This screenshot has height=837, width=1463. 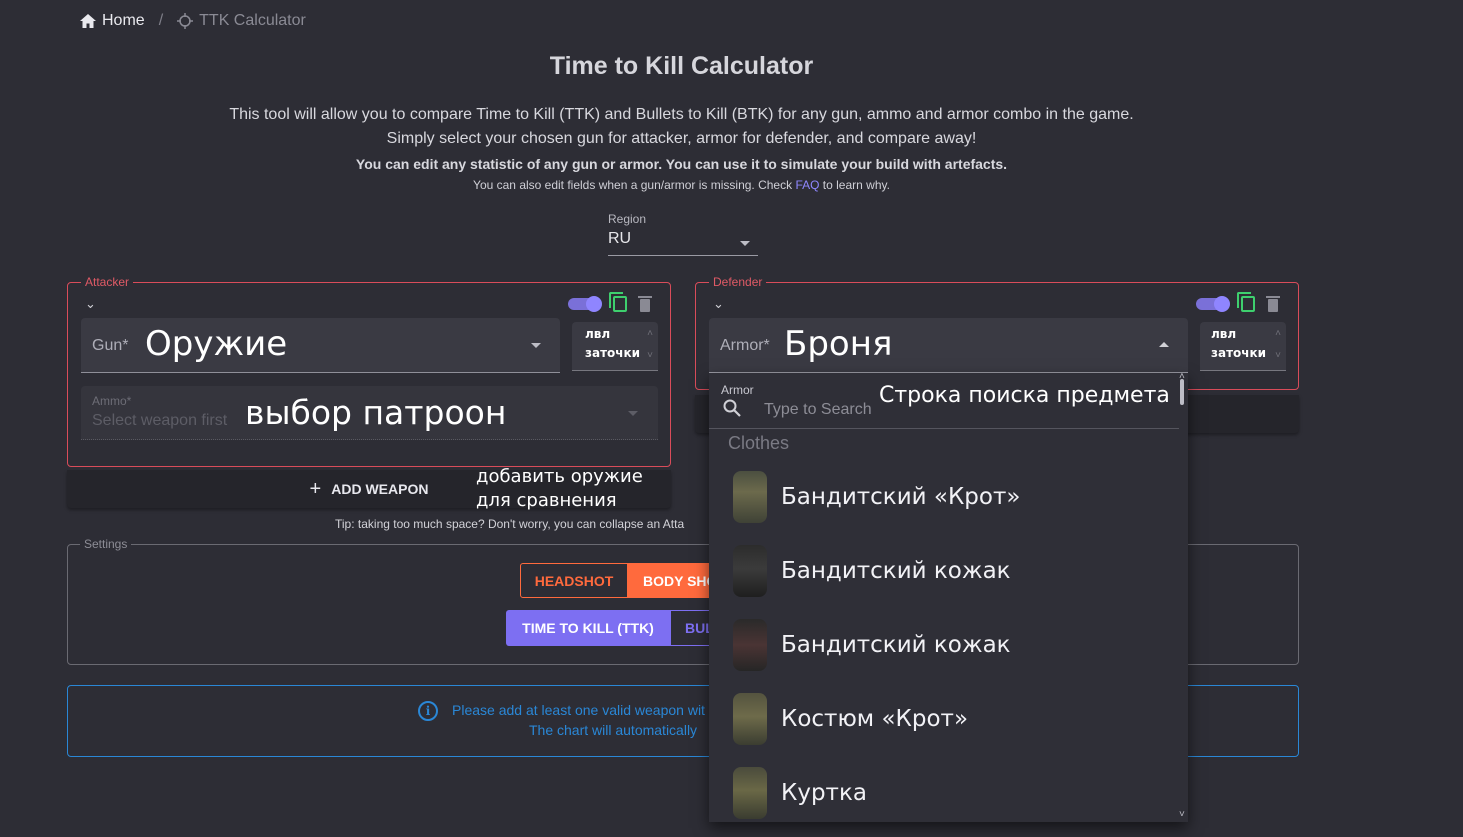 I want to click on chevron-up-icon, so click(x=1164, y=344).